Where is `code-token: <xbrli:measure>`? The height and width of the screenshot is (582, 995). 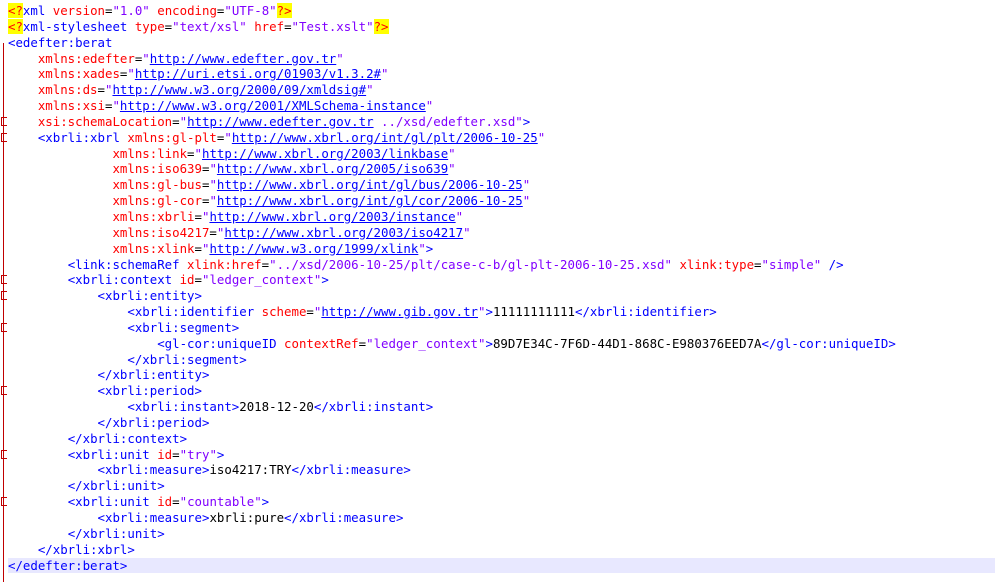 code-token: <xbrli:measure> is located at coordinates (153, 470).